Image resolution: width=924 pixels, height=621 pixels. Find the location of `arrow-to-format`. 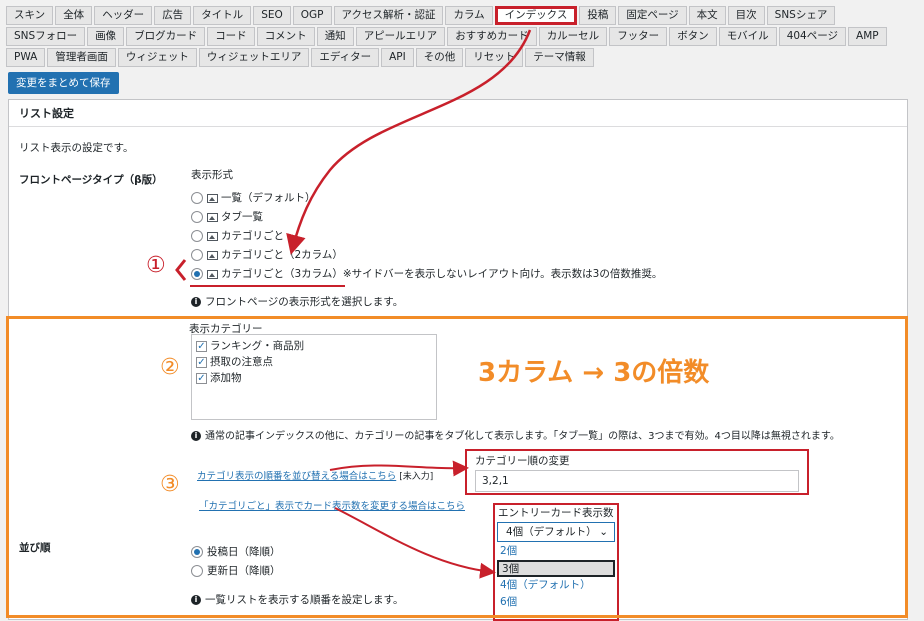

arrow-to-format is located at coordinates (409, 142).